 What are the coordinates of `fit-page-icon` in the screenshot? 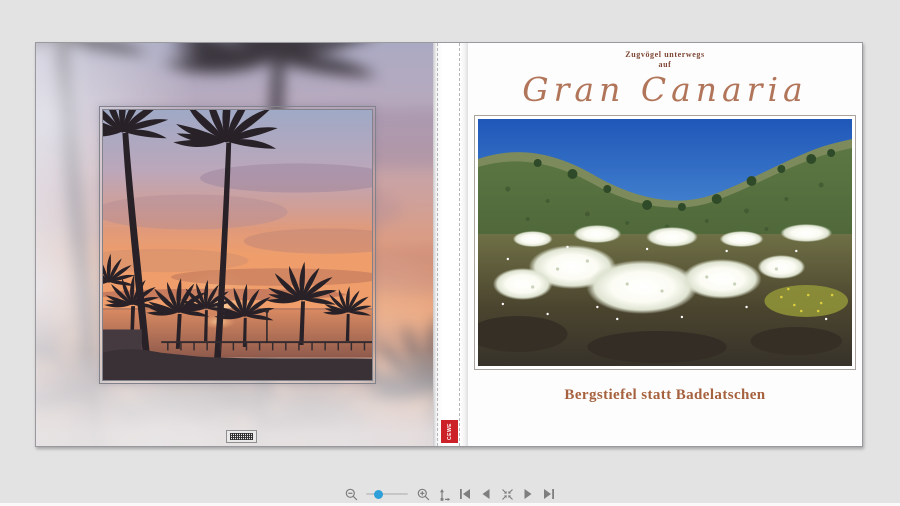 It's located at (444, 494).